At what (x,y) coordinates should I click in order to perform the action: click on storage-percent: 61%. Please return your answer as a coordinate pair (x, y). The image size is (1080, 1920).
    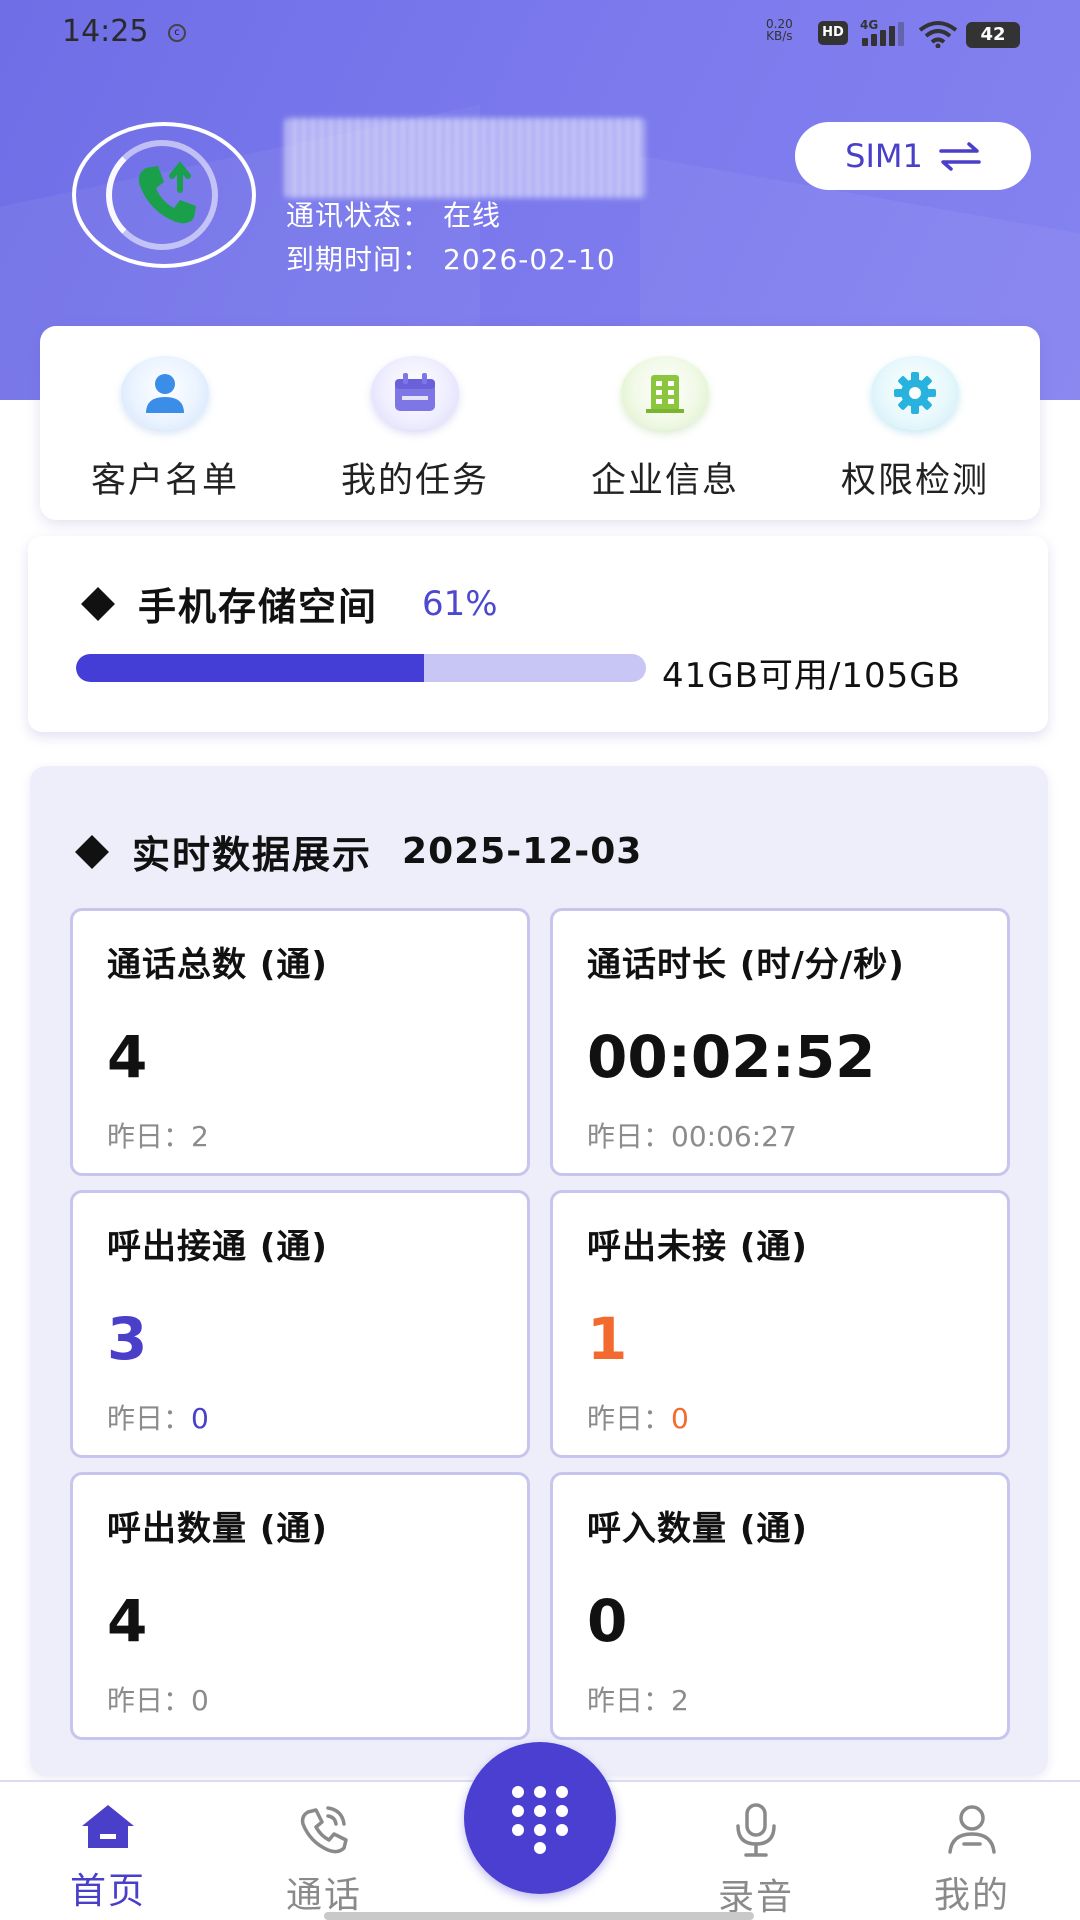
    Looking at the image, I should click on (460, 603).